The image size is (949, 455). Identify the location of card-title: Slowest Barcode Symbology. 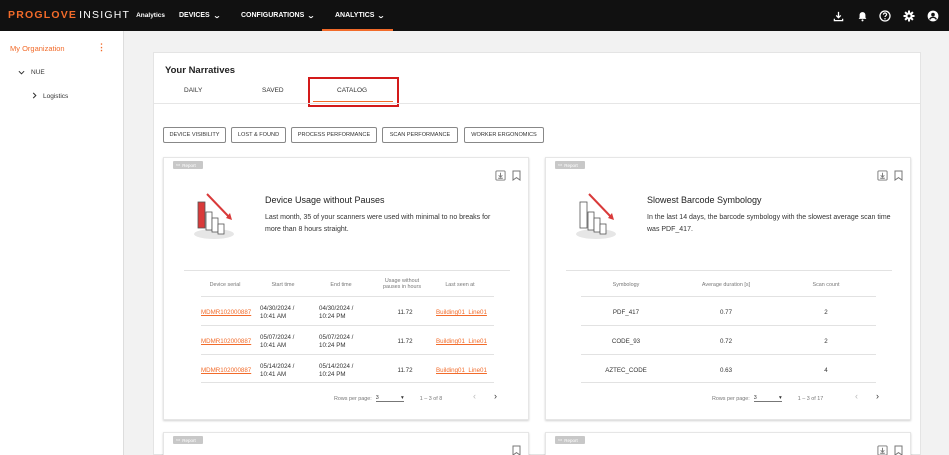
(704, 200).